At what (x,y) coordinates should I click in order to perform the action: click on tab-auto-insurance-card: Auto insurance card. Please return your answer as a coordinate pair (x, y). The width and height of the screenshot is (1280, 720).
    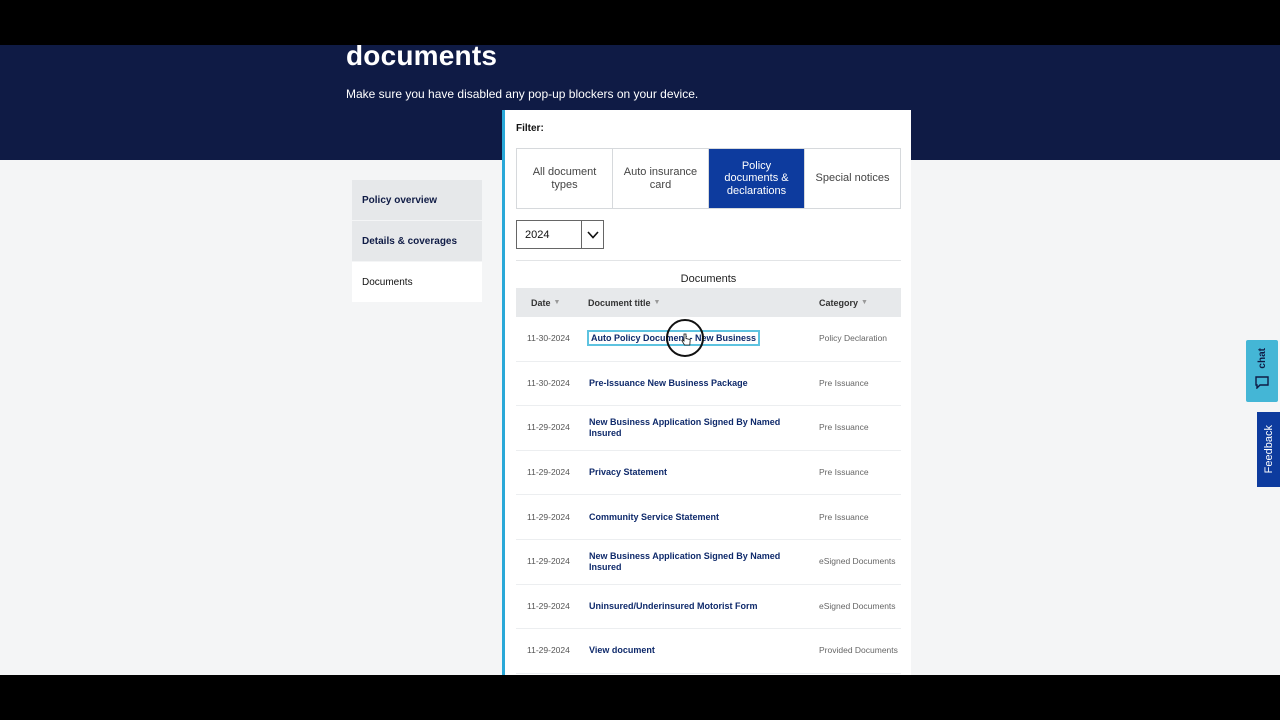
    Looking at the image, I should click on (661, 178).